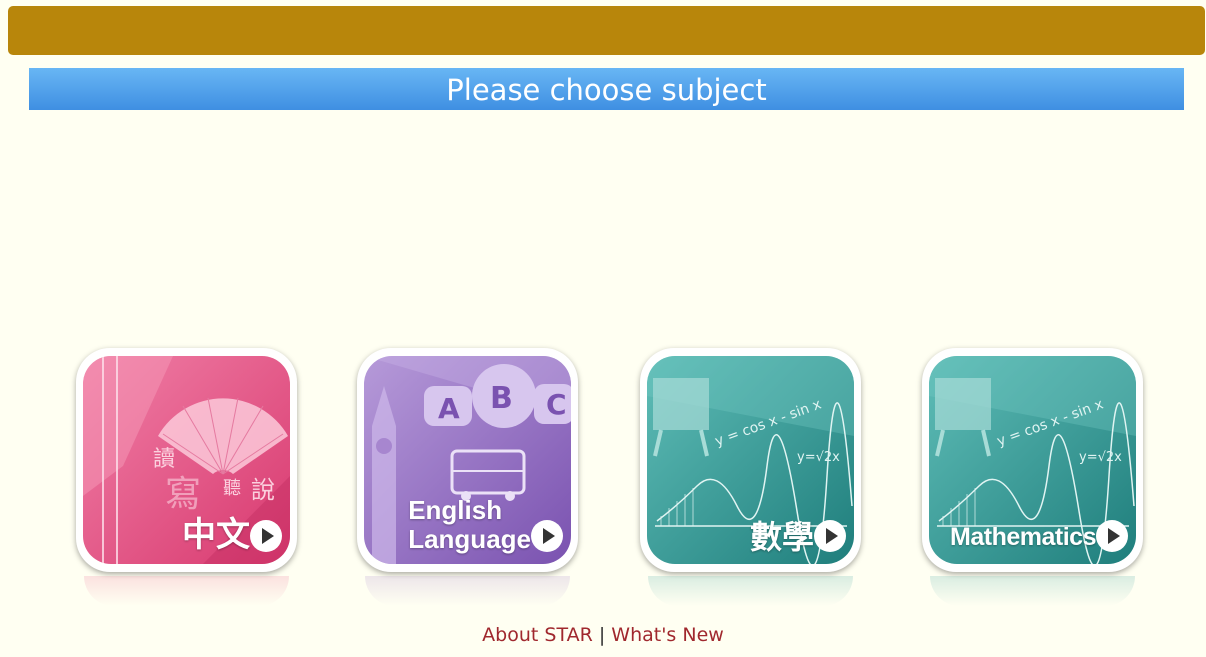  I want to click on svg-text: 聽, so click(232, 488).